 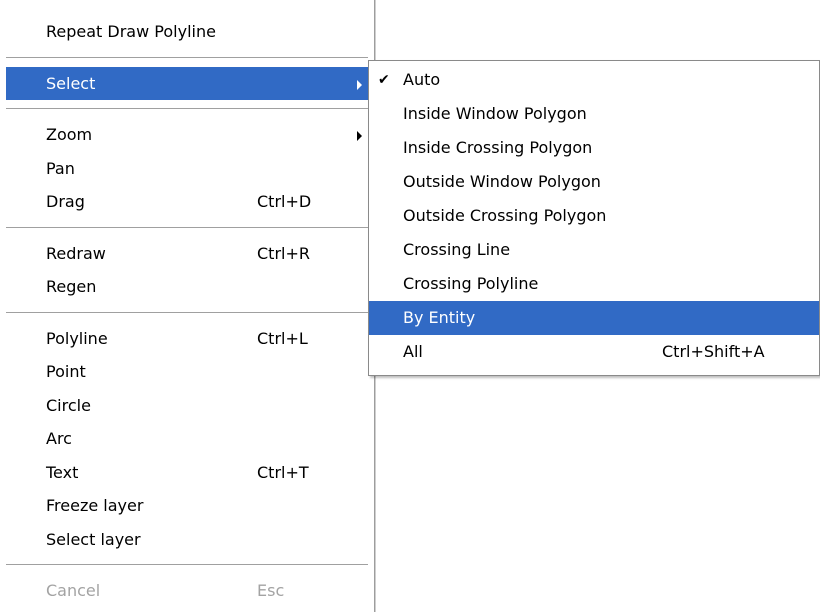 What do you see at coordinates (187, 540) in the screenshot?
I see `menu-item-select-layer: Select layer` at bounding box center [187, 540].